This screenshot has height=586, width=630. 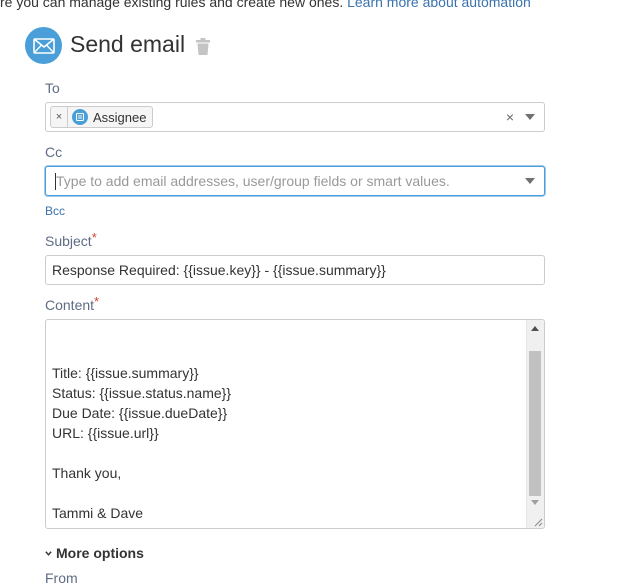 I want to click on more-options-label: More options, so click(x=100, y=553).